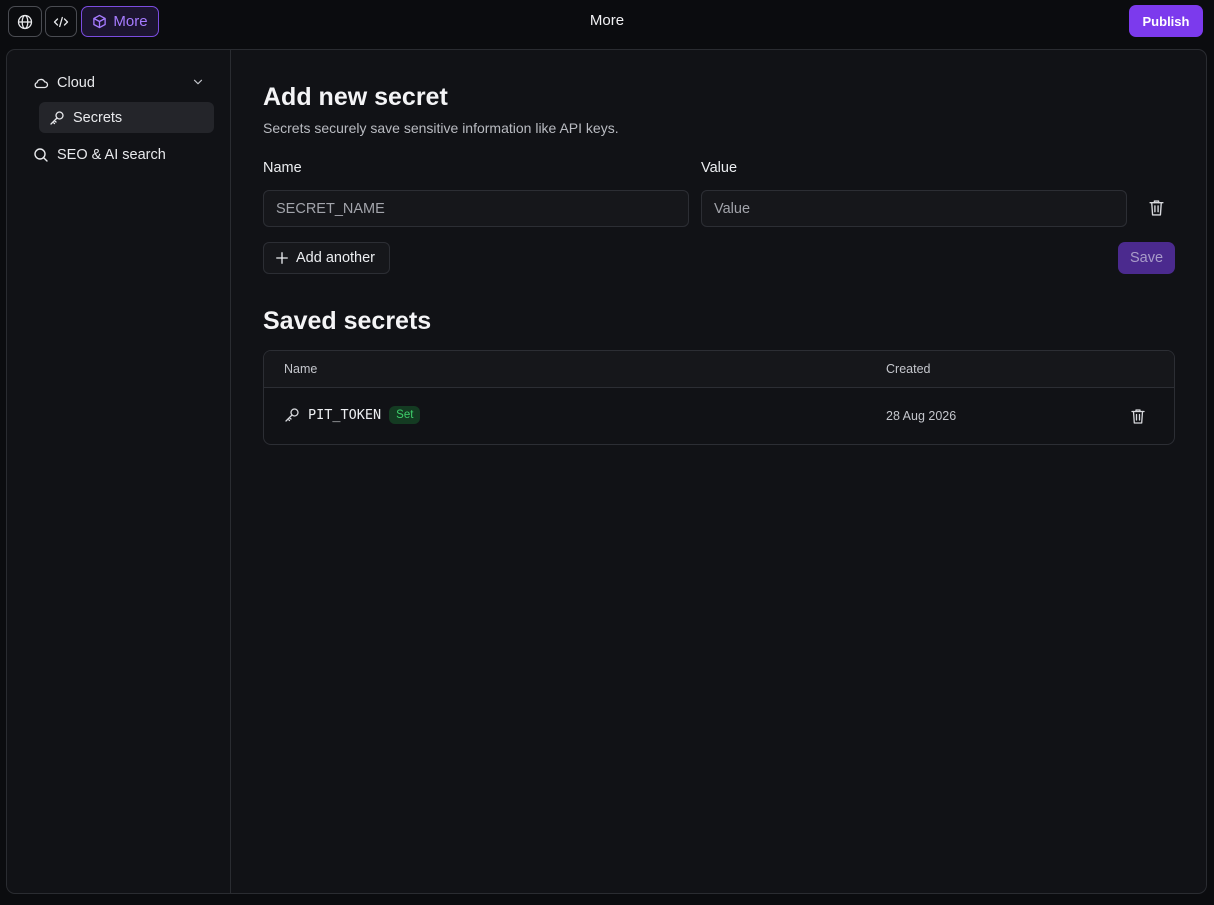 The image size is (1214, 905). I want to click on status-badge: Set, so click(405, 415).